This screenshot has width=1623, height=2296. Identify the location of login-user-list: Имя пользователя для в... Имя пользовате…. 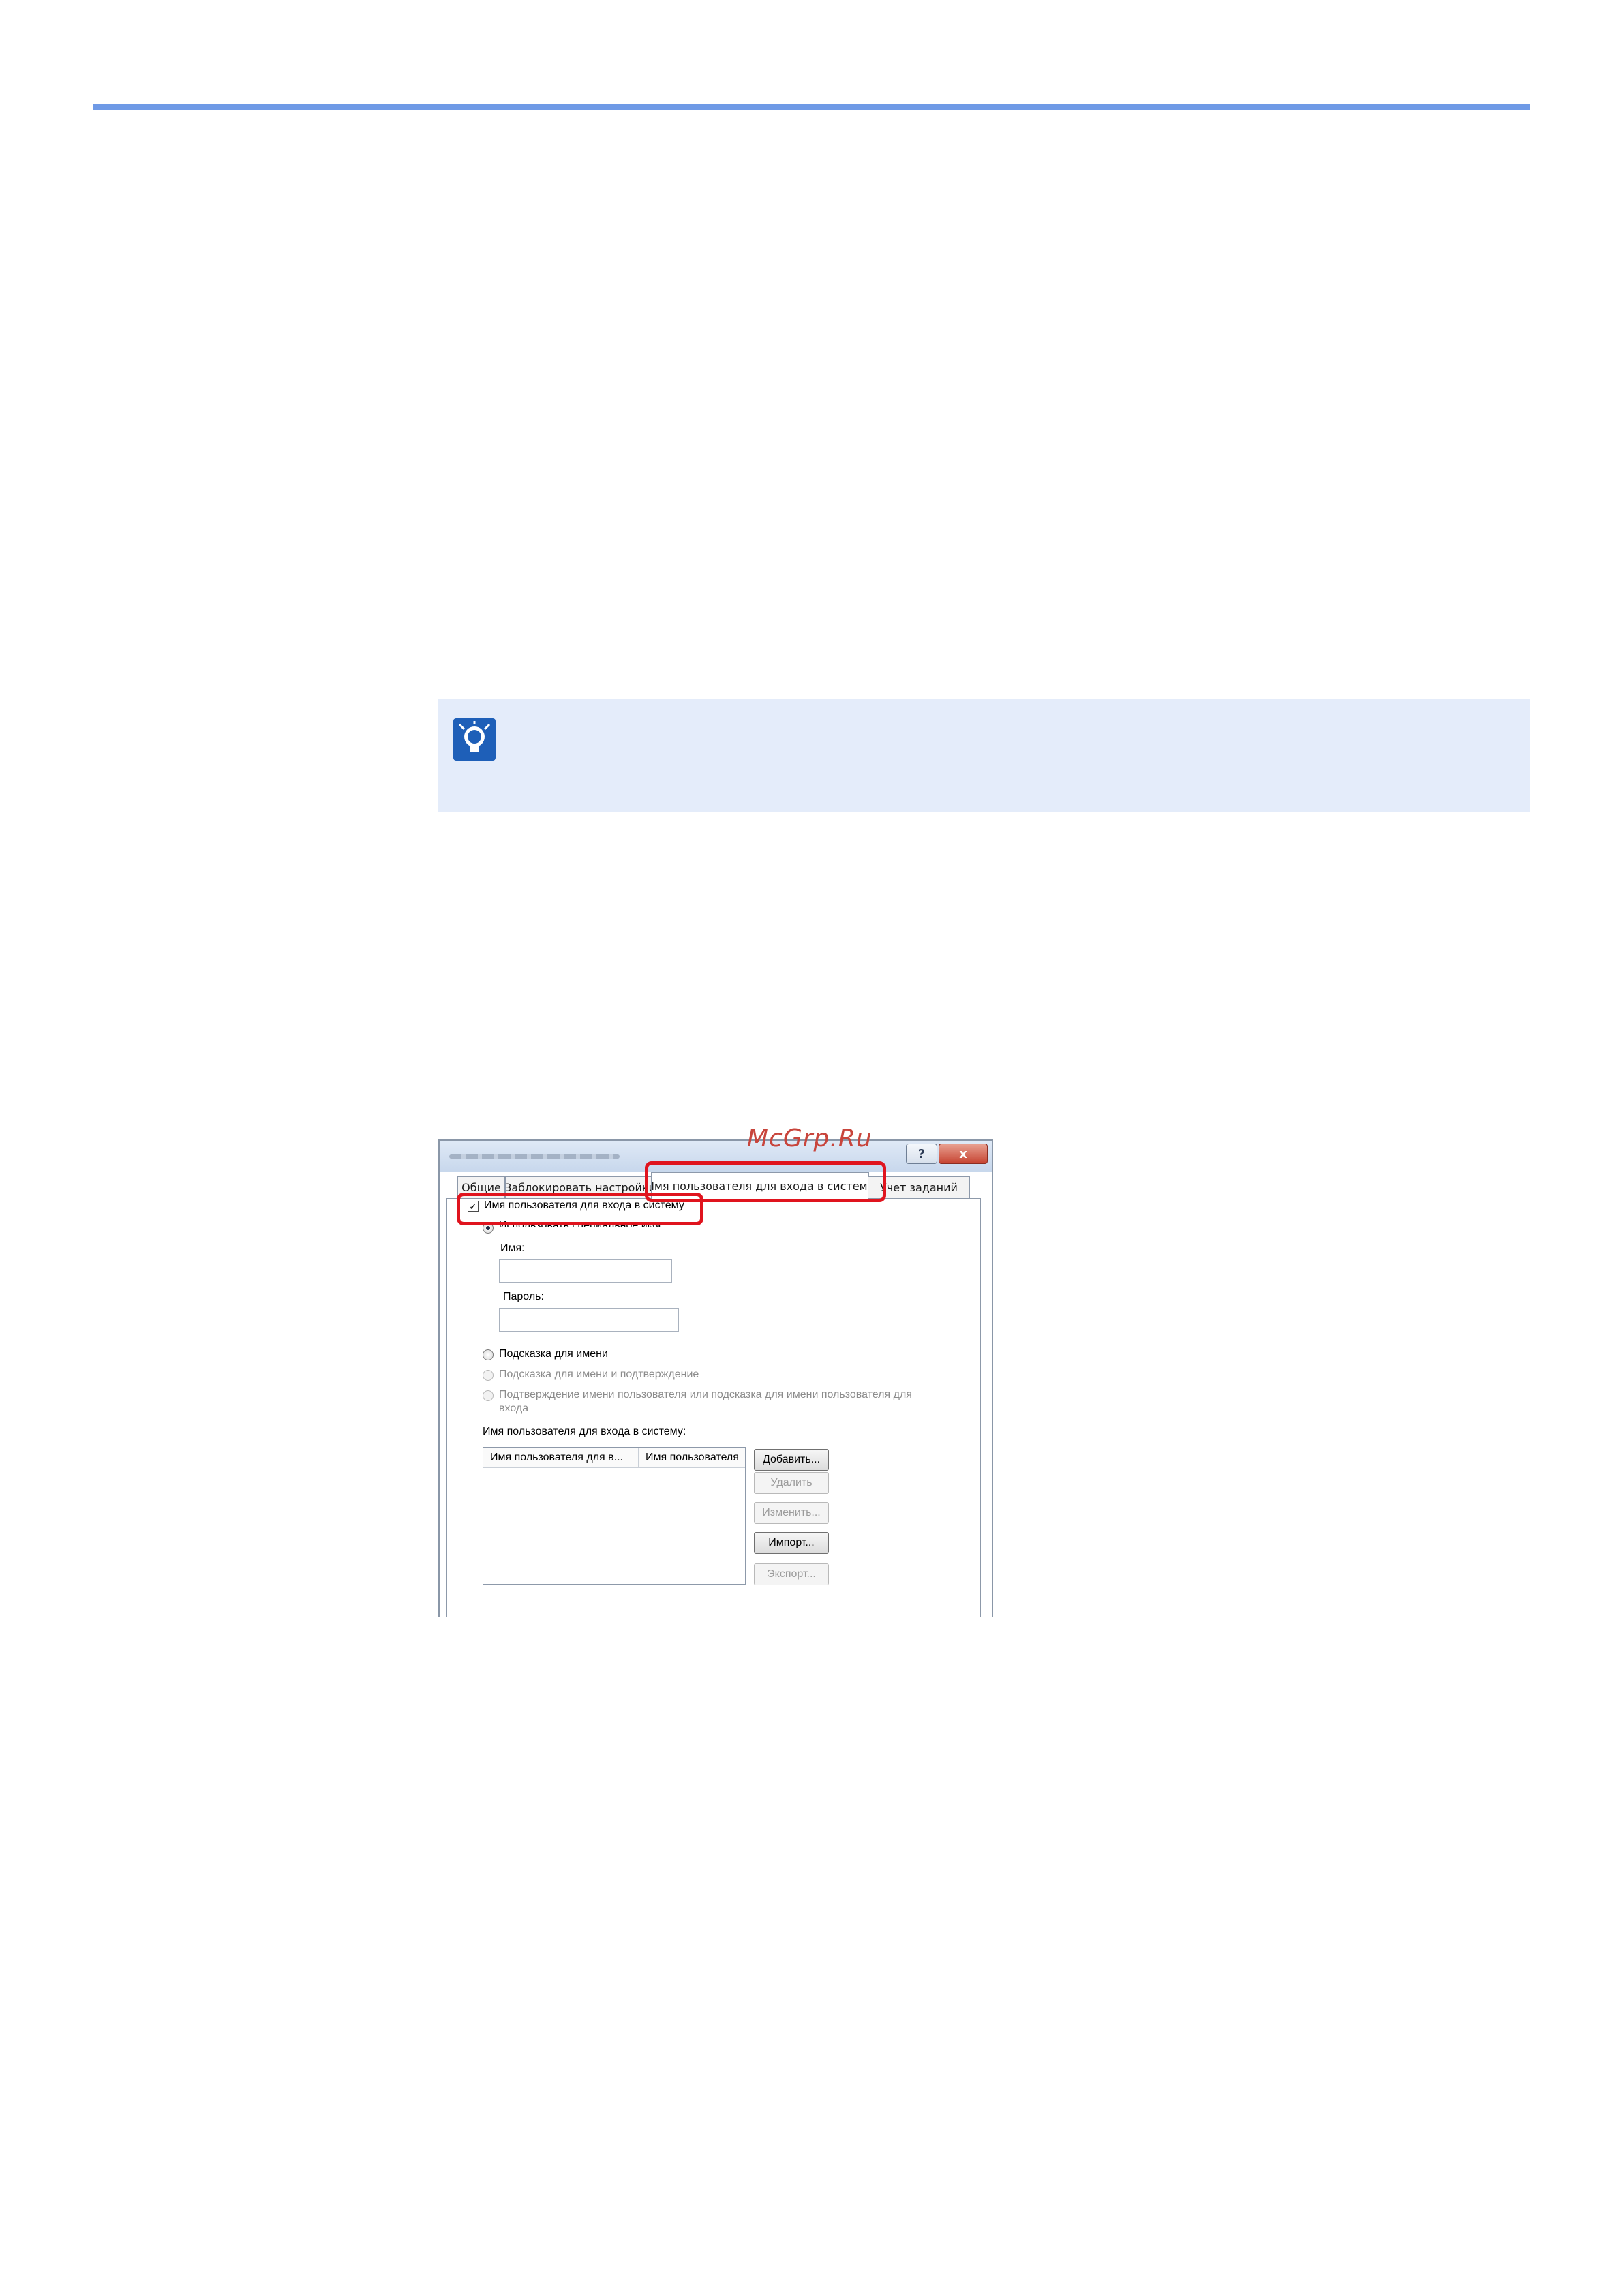
(614, 1516).